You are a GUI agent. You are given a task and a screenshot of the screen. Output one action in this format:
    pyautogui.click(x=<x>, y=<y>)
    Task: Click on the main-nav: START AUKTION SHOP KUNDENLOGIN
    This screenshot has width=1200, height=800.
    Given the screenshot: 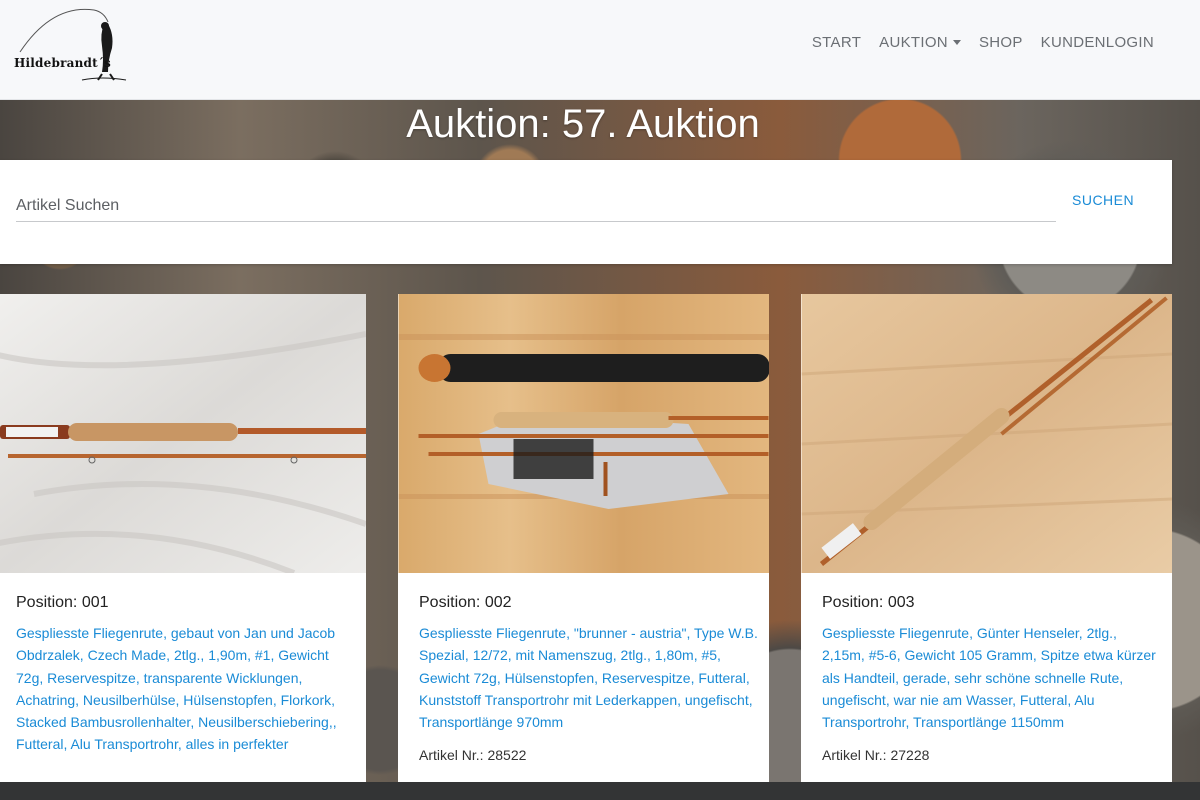 What is the action you would take?
    pyautogui.click(x=983, y=42)
    